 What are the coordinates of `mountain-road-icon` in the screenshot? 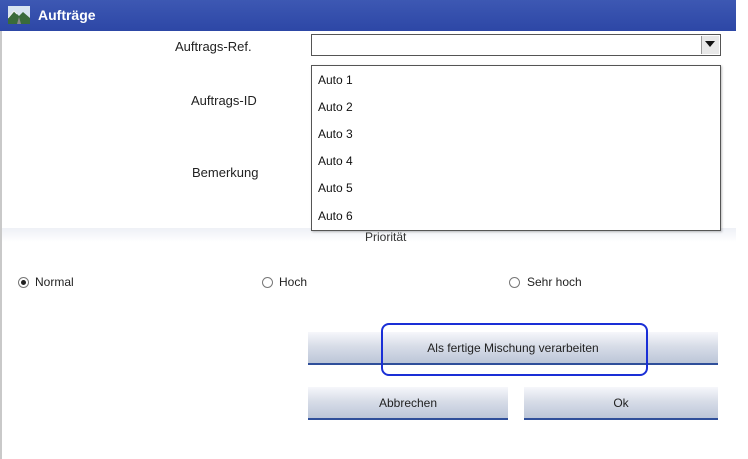 It's located at (18, 15).